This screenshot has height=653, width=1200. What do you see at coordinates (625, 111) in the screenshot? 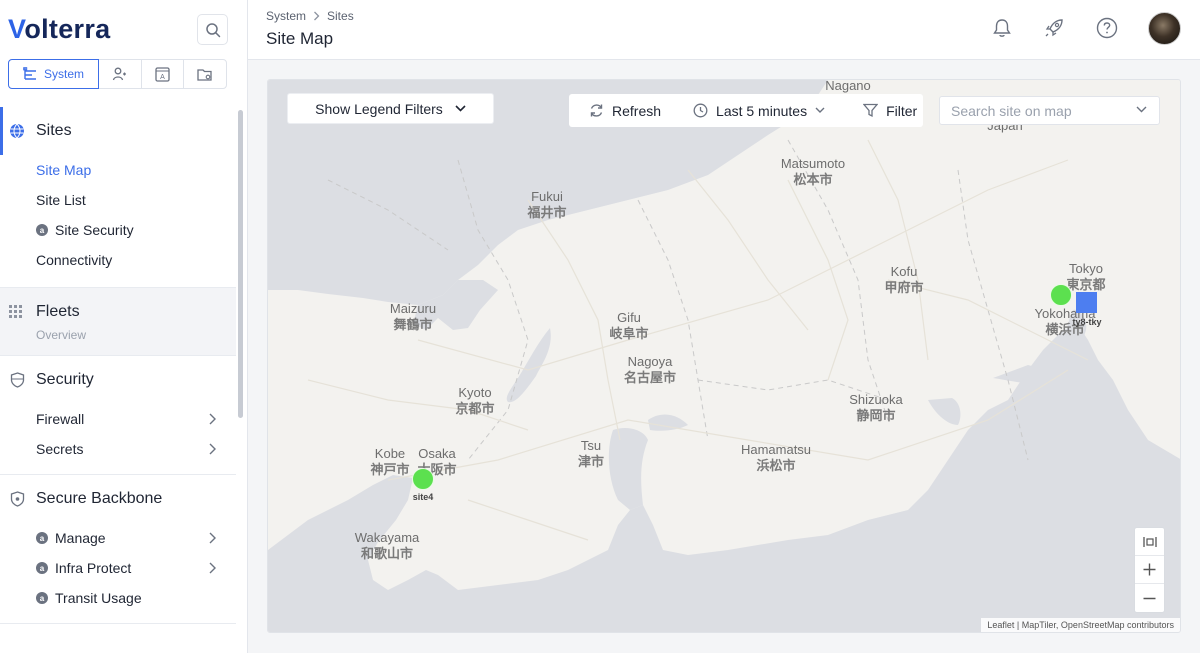
I see `refresh-button: Refresh` at bounding box center [625, 111].